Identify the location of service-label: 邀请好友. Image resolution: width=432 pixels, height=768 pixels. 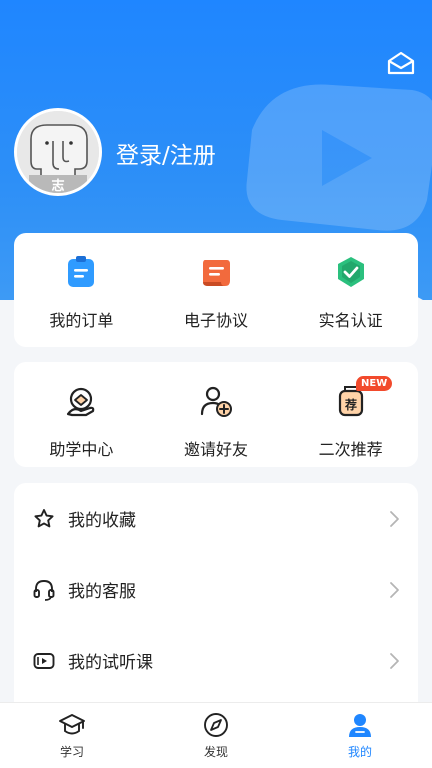
(216, 449).